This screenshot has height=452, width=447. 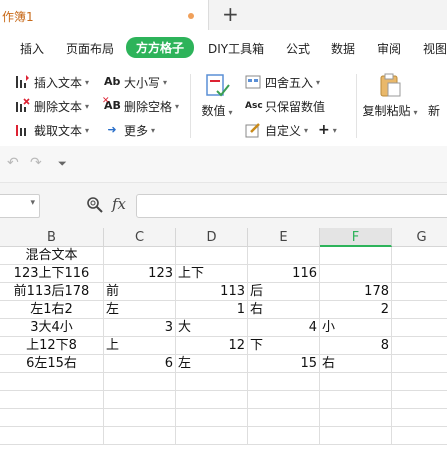 What do you see at coordinates (282, 82) in the screenshot?
I see `round-button: 四舍五入 ▾` at bounding box center [282, 82].